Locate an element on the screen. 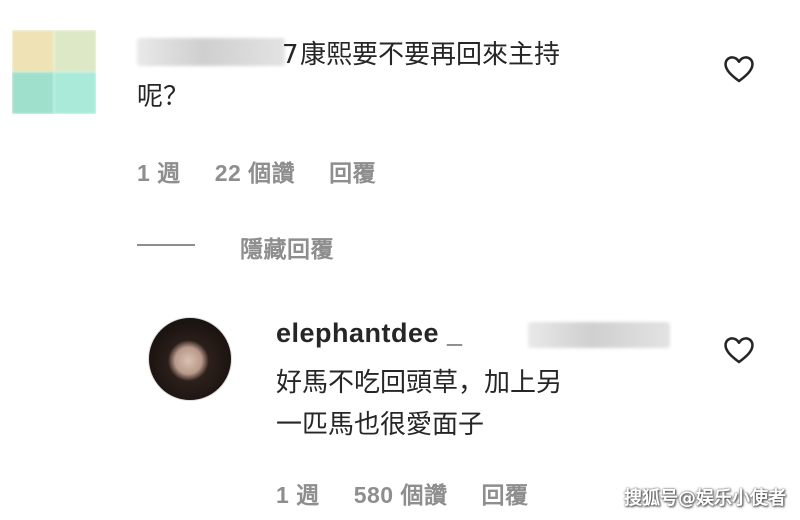 The width and height of the screenshot is (800, 520). reply-text: 好馬不吃回頭草，加上另 一匹馬也很愛面子 is located at coordinates (419, 404).